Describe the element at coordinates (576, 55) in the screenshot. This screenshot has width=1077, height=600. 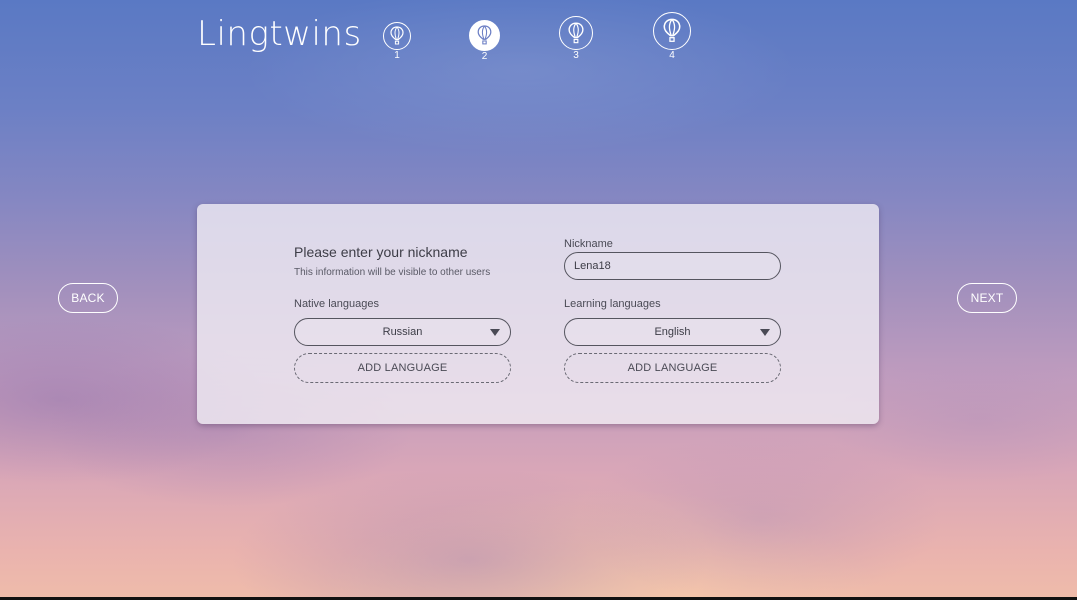
I see `step-3-number: 3` at that location.